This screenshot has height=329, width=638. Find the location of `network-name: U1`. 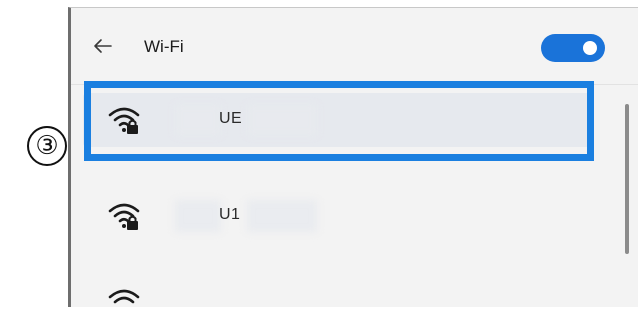

network-name: U1 is located at coordinates (230, 214).